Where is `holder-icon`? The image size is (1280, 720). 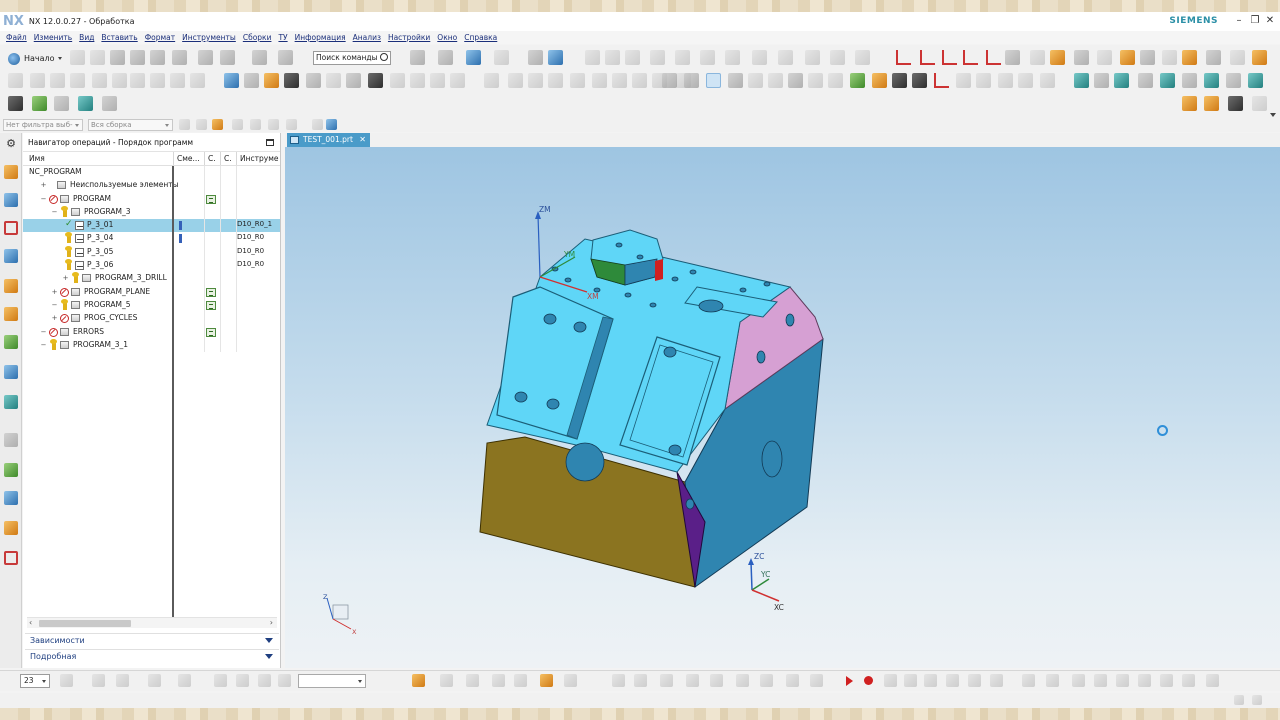
holder-icon is located at coordinates (919, 80).